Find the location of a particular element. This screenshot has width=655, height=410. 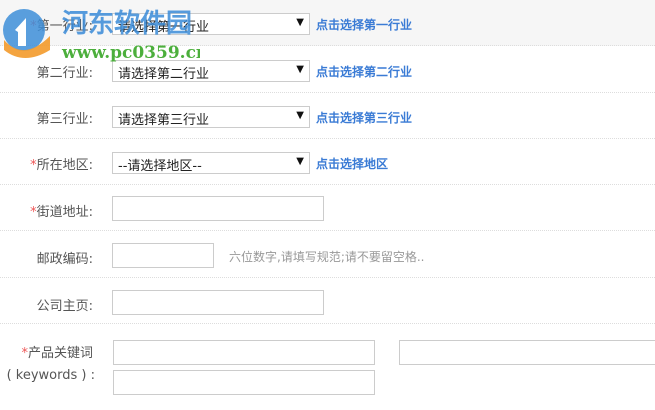

street-label: *街道地址: is located at coordinates (61, 212).